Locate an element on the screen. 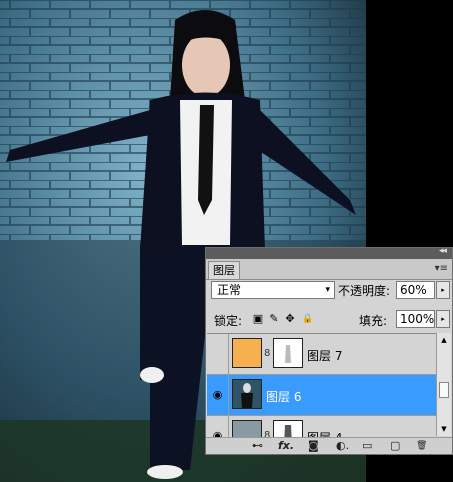 The height and width of the screenshot is (482, 453). chevron-down-icon: ▾ is located at coordinates (327, 290).